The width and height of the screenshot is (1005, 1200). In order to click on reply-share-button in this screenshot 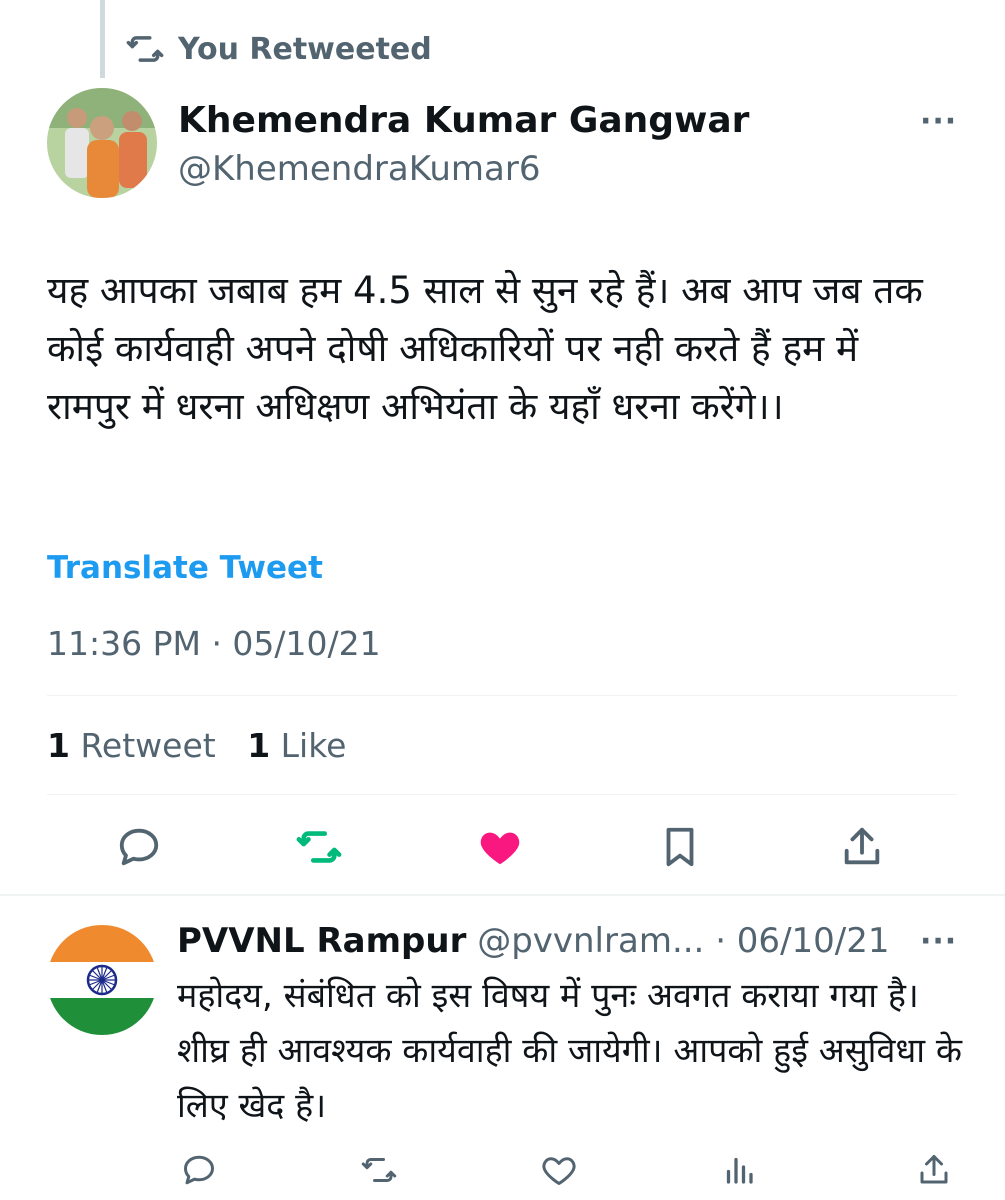, I will do `click(934, 1170)`.